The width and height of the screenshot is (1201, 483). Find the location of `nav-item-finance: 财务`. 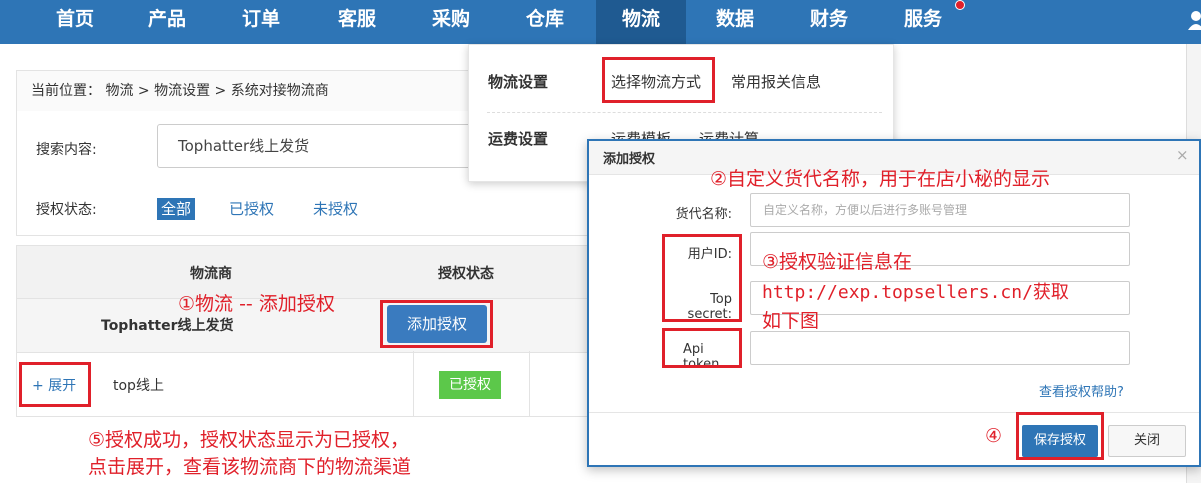

nav-item-finance: 财务 is located at coordinates (829, 22).